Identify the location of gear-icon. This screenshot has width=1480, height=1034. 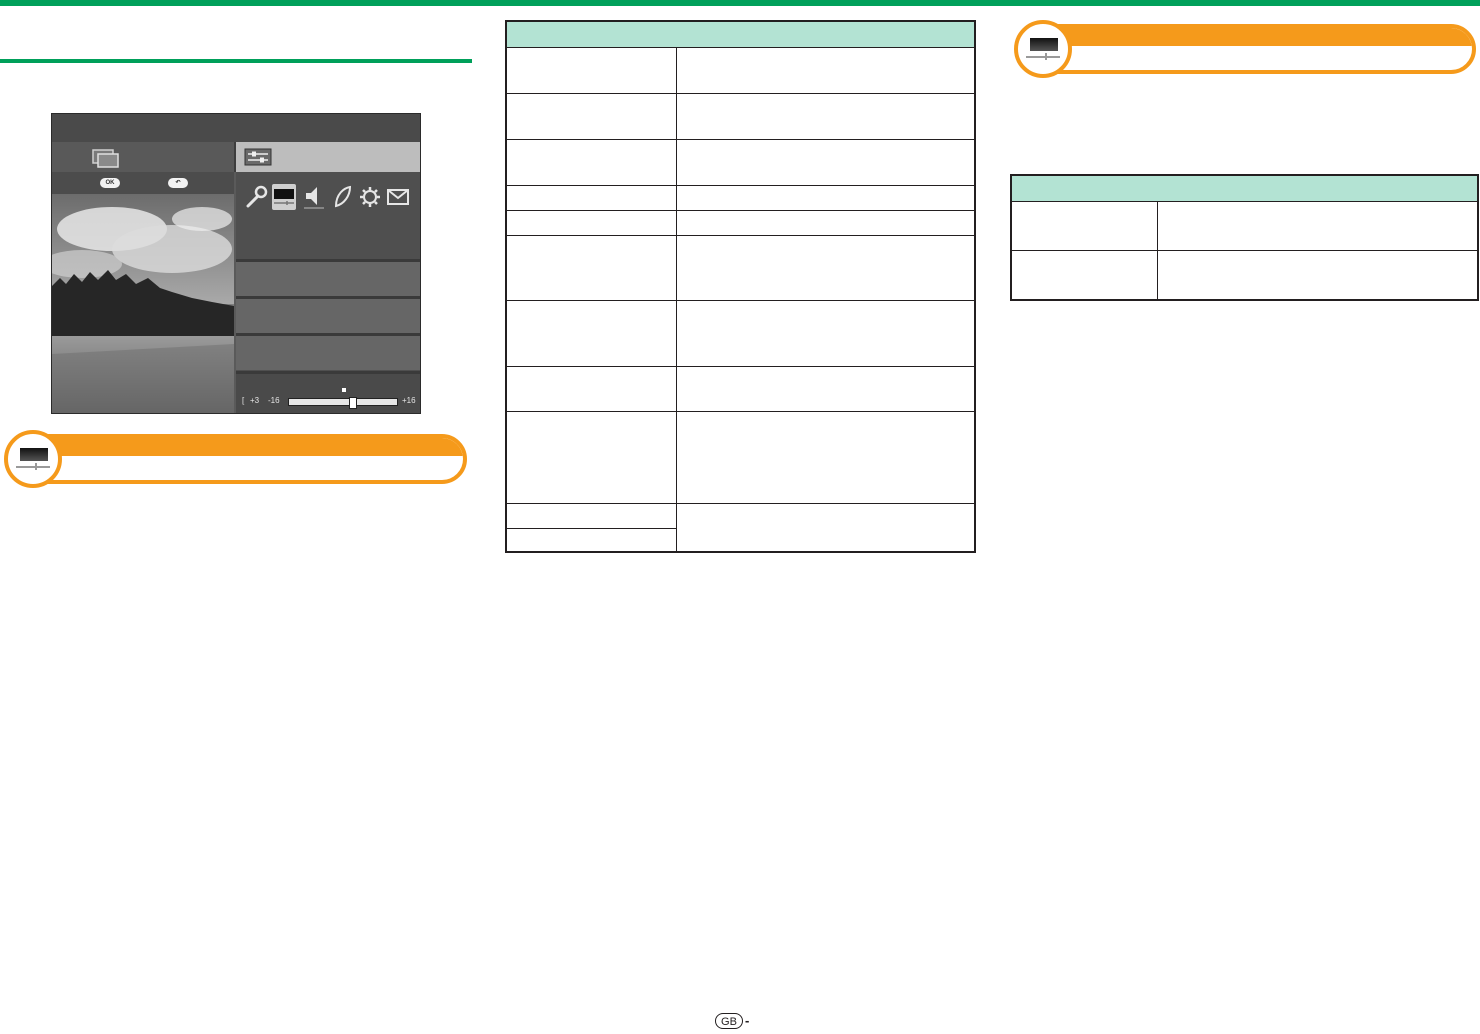
(370, 197).